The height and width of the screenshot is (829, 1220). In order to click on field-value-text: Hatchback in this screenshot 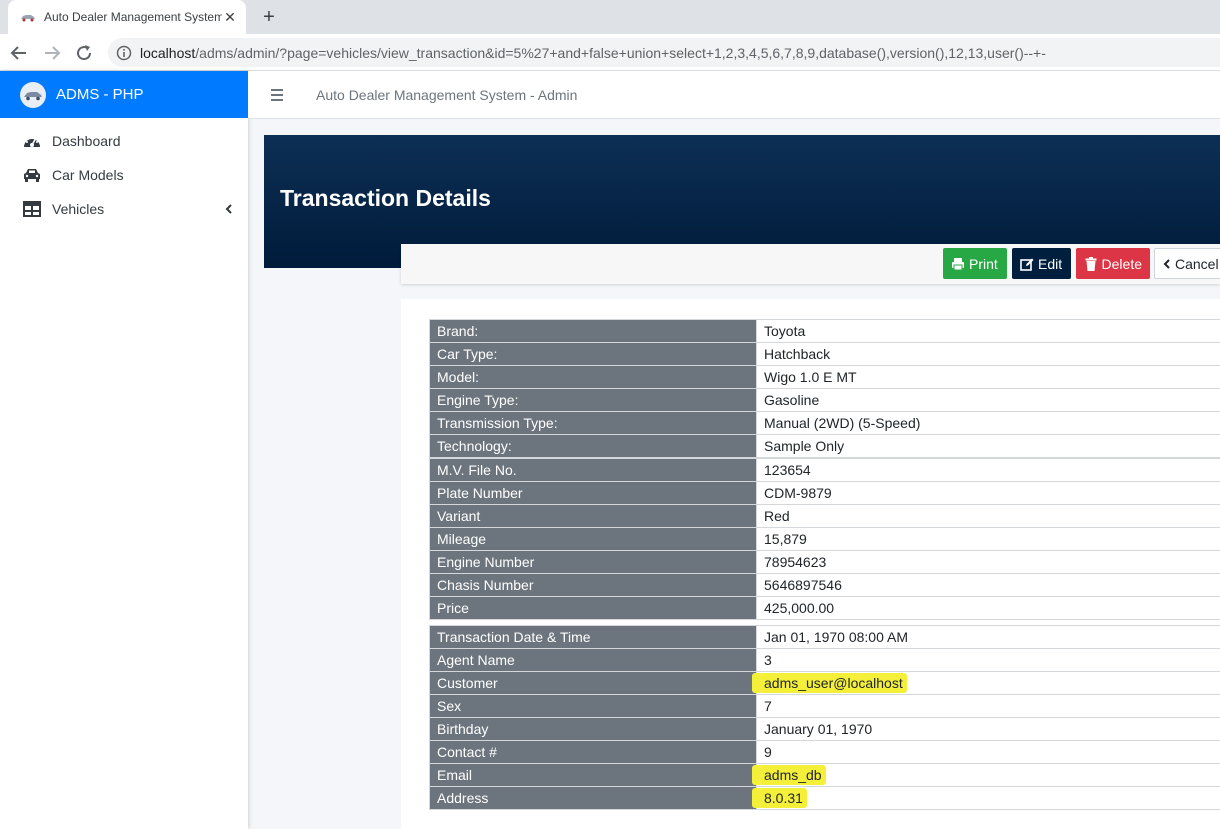, I will do `click(797, 354)`.